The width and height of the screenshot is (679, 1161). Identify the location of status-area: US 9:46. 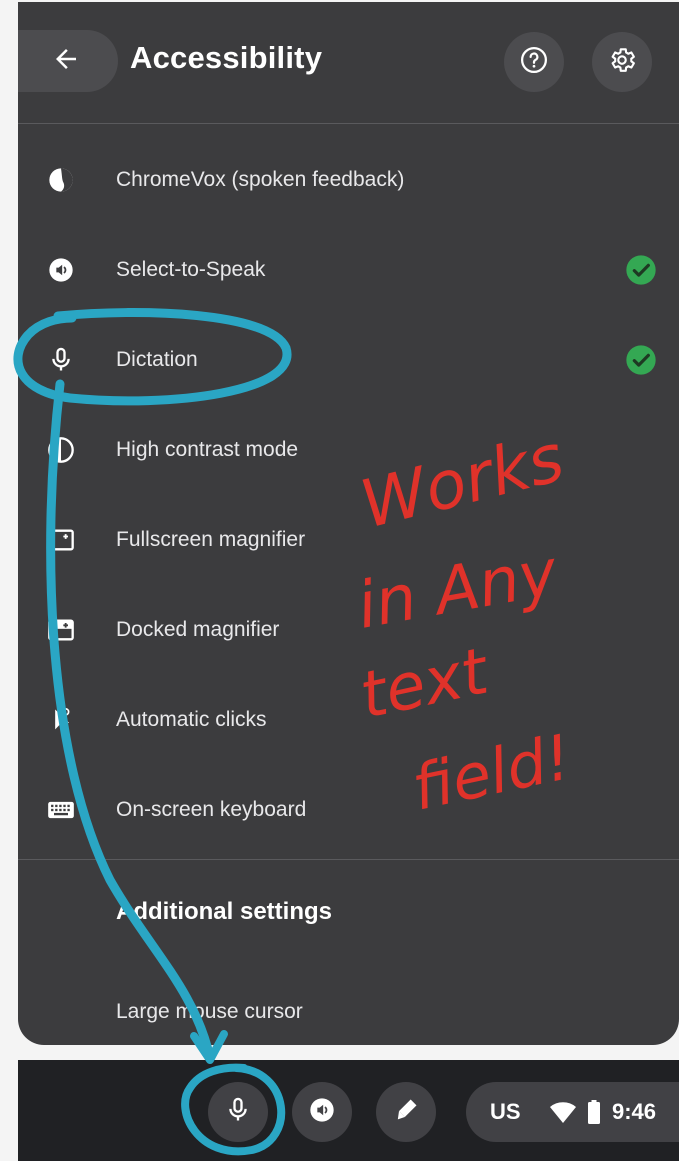
(572, 1112).